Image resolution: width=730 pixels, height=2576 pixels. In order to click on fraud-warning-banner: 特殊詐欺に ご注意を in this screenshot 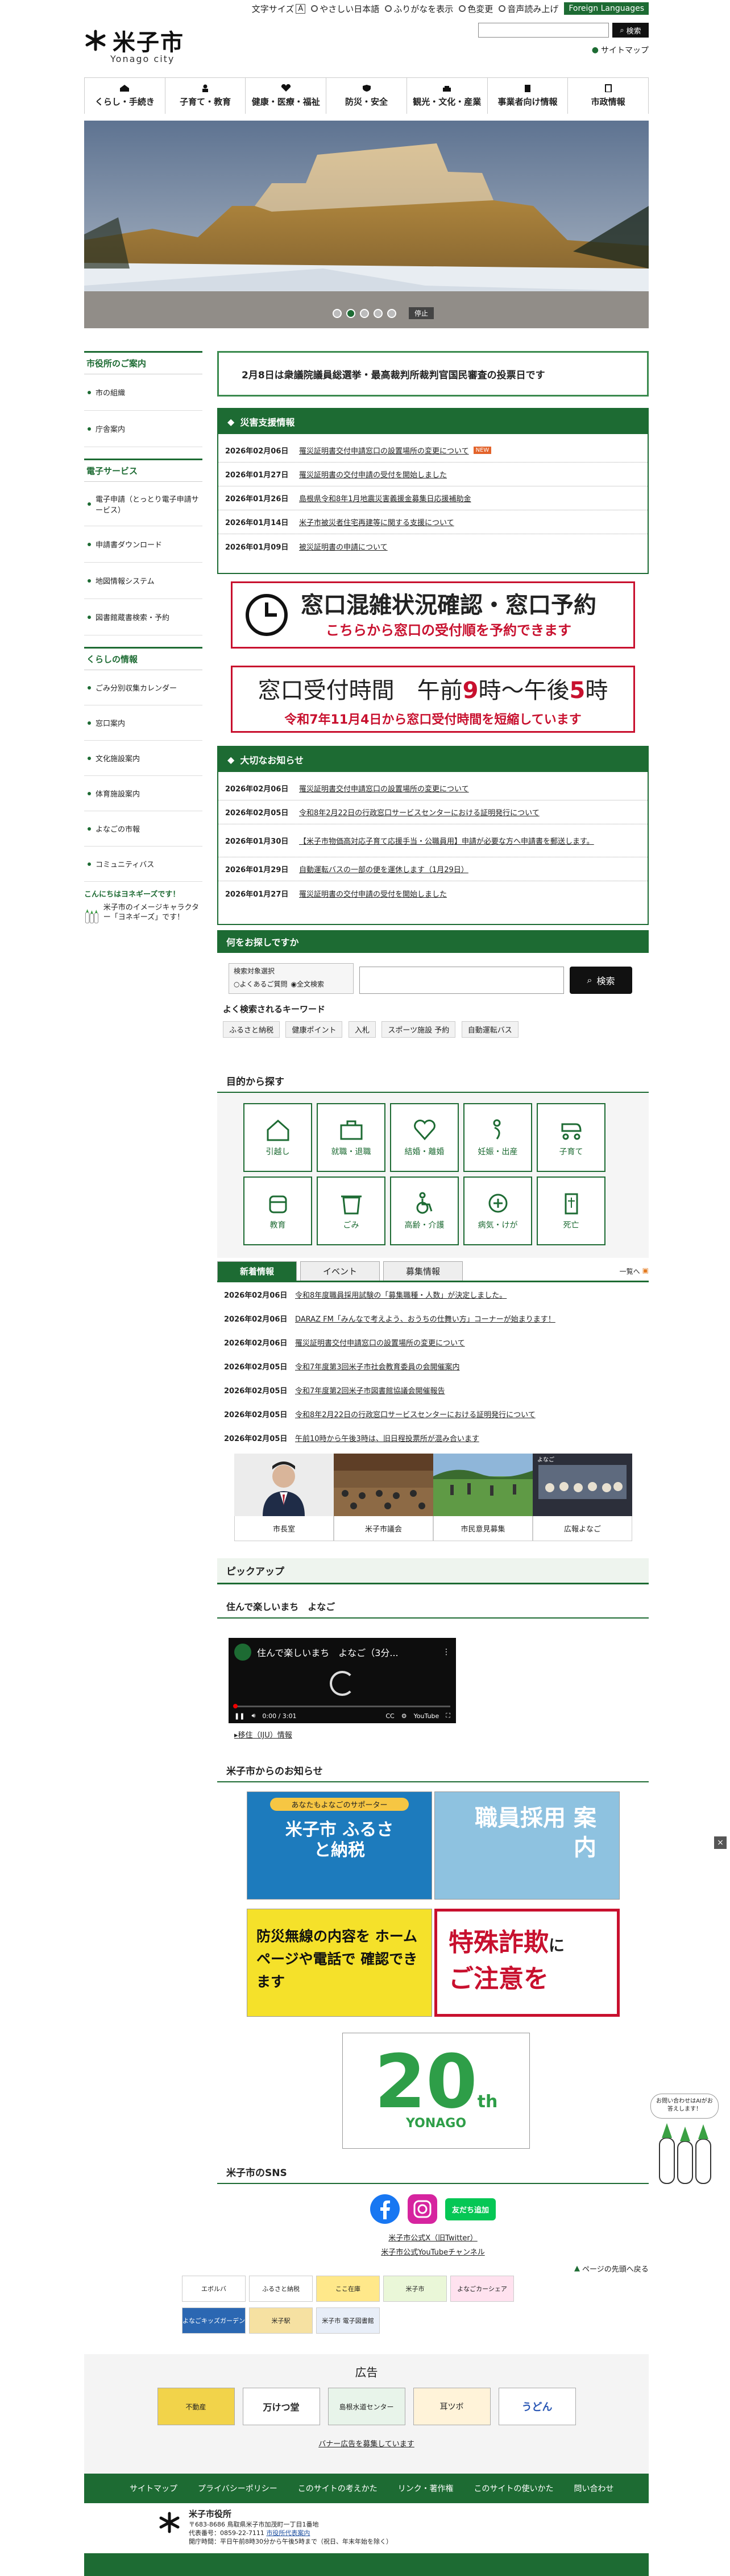, I will do `click(527, 1963)`.